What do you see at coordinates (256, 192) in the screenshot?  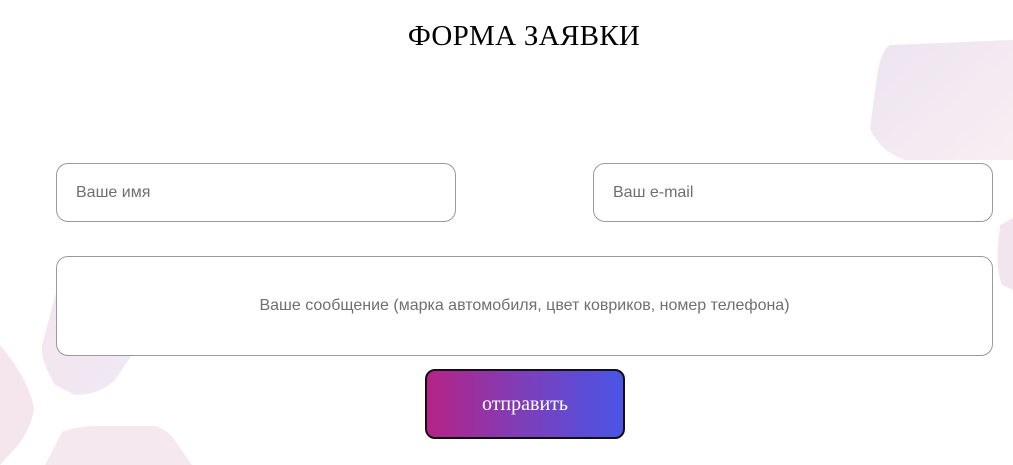 I see `name-input` at bounding box center [256, 192].